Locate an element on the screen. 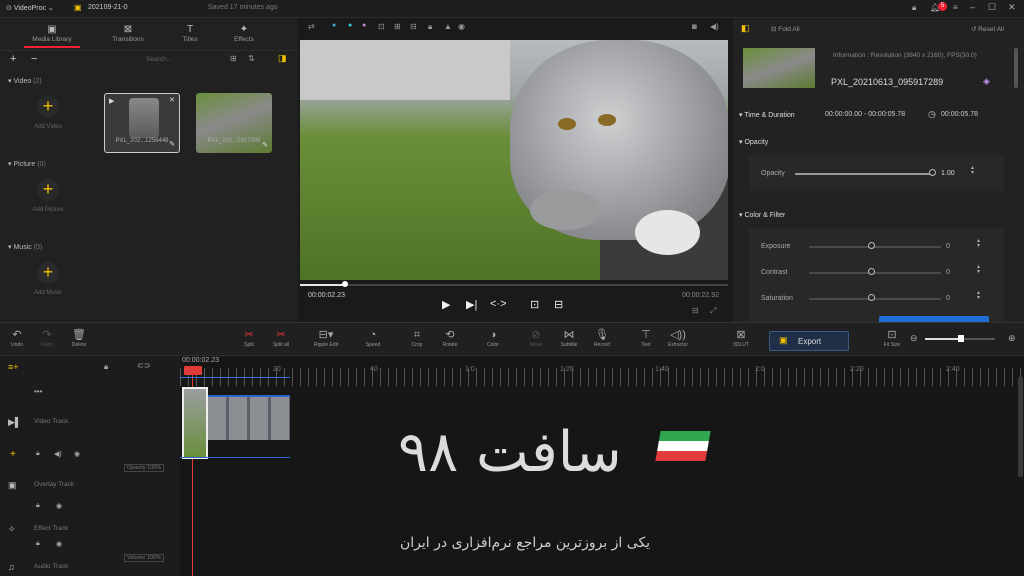  close-icon: ✕ is located at coordinates (1012, 7).